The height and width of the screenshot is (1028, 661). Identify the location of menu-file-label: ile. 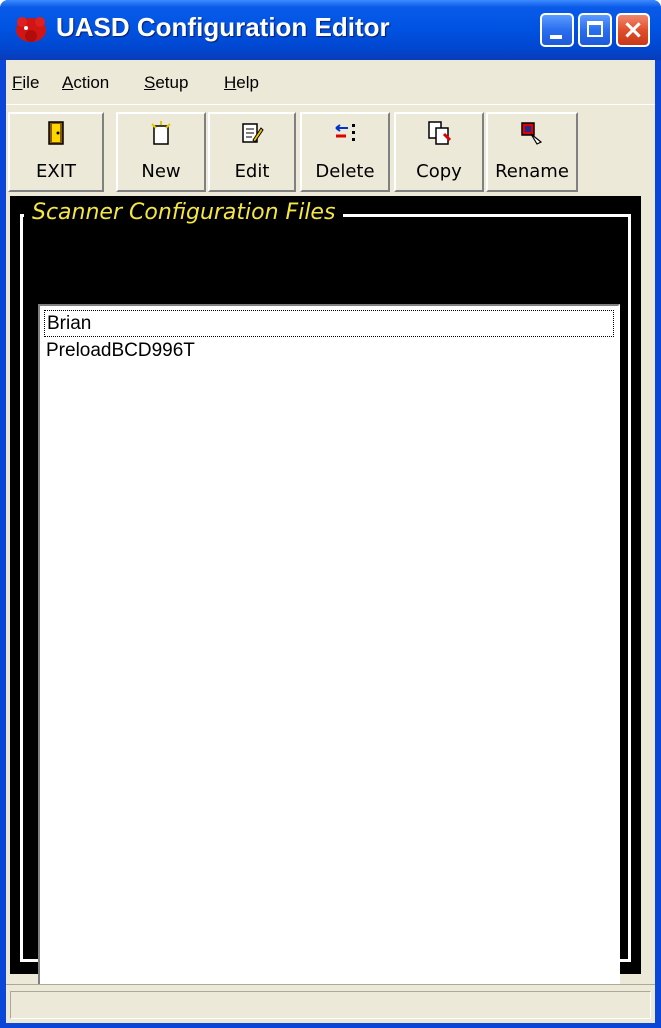
(31, 82).